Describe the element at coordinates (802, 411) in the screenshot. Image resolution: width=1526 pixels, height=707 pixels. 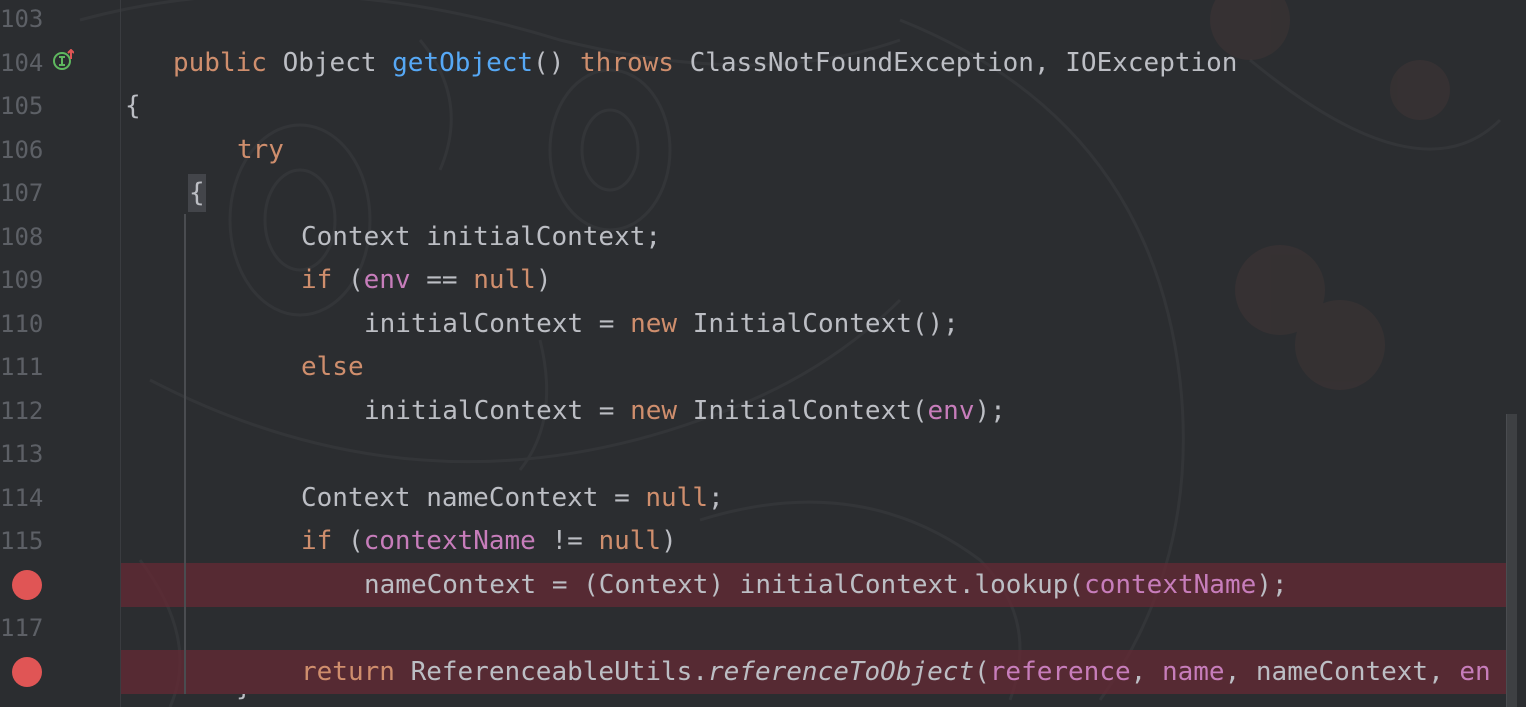
I see `code-text: InitialContext(` at that location.